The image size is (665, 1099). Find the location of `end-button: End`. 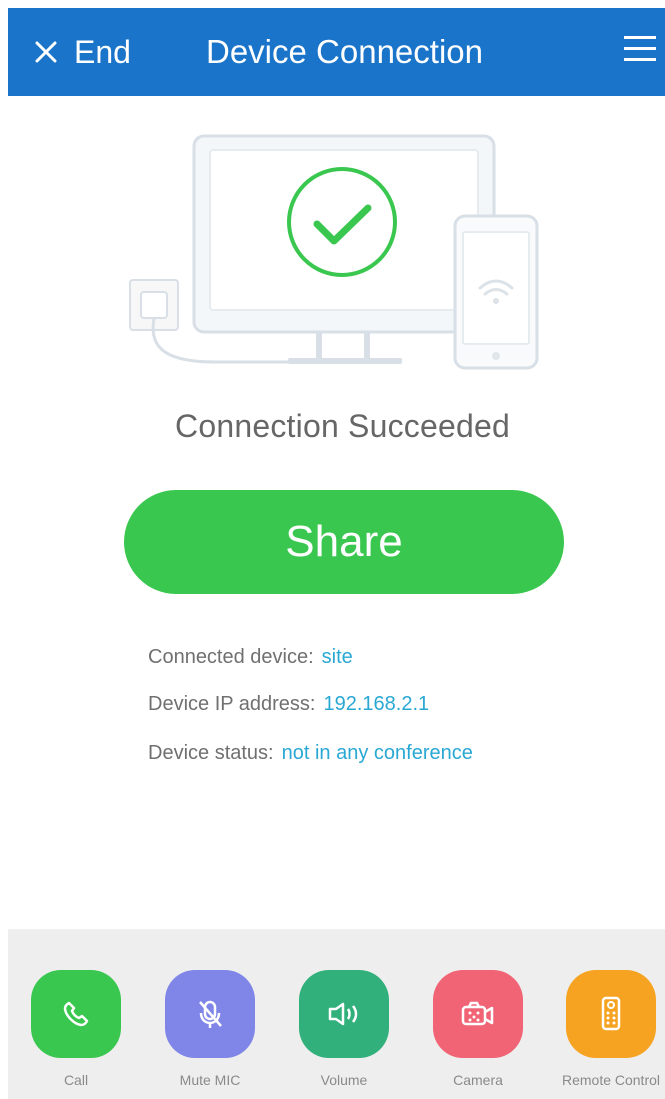

end-button: End is located at coordinates (82, 52).